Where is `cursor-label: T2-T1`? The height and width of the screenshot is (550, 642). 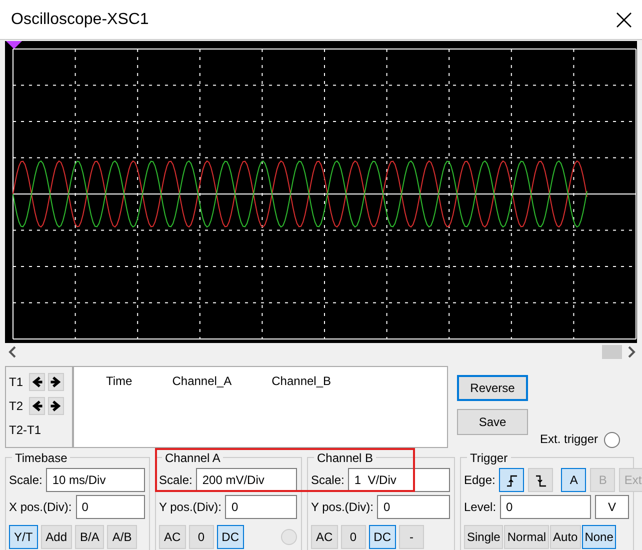 cursor-label: T2-T1 is located at coordinates (25, 430).